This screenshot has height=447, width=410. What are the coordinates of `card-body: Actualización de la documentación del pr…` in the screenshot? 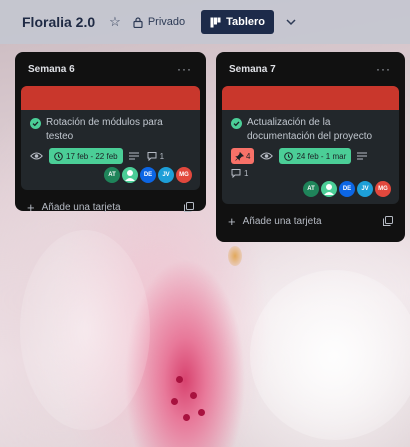 It's located at (310, 157).